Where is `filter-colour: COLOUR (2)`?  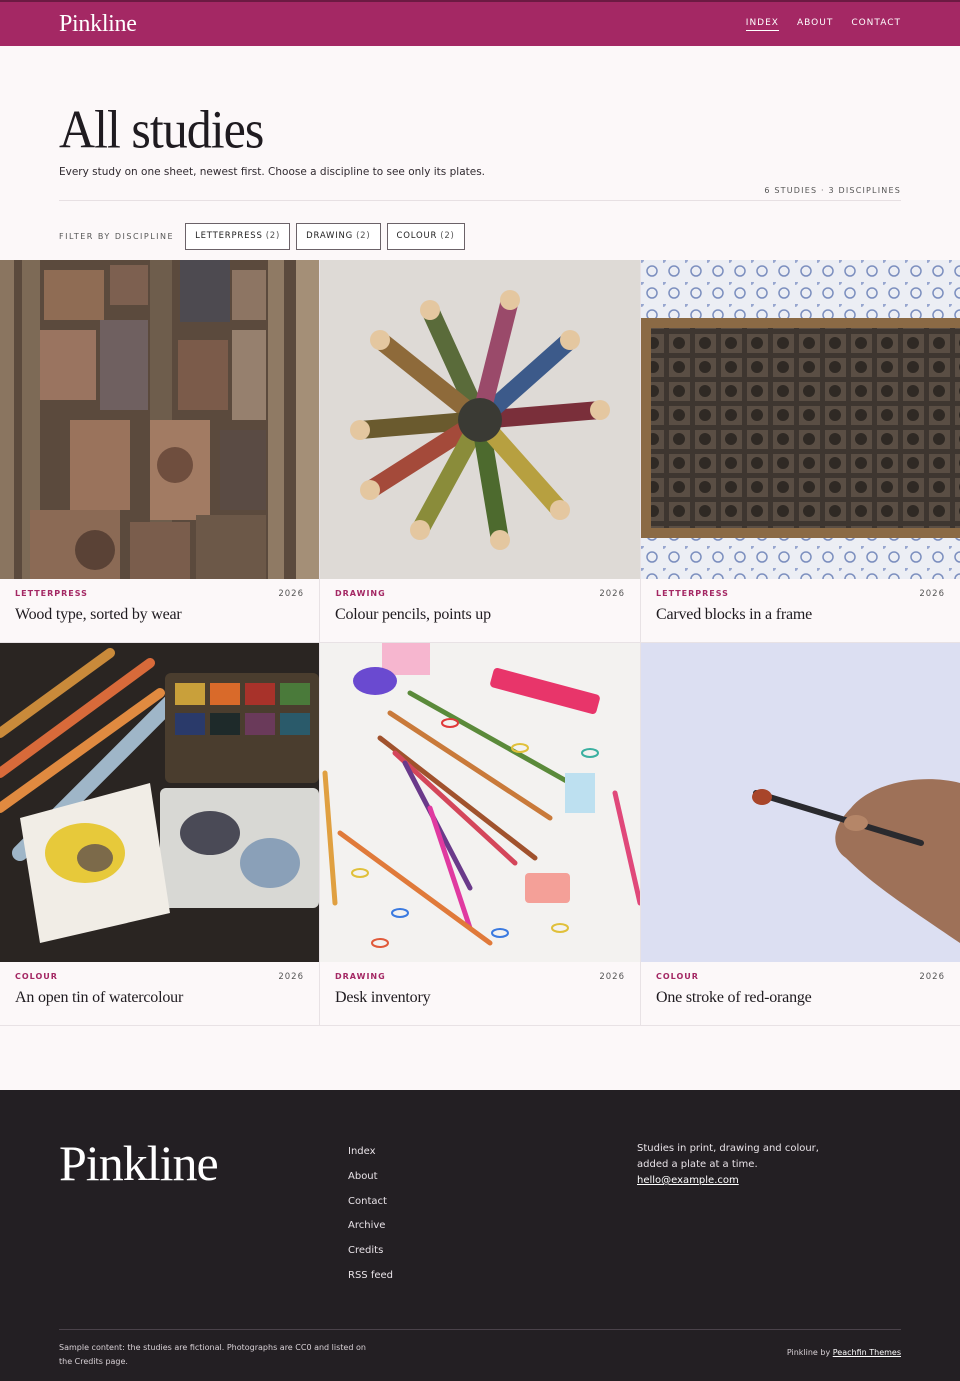 filter-colour: COLOUR (2) is located at coordinates (425, 236).